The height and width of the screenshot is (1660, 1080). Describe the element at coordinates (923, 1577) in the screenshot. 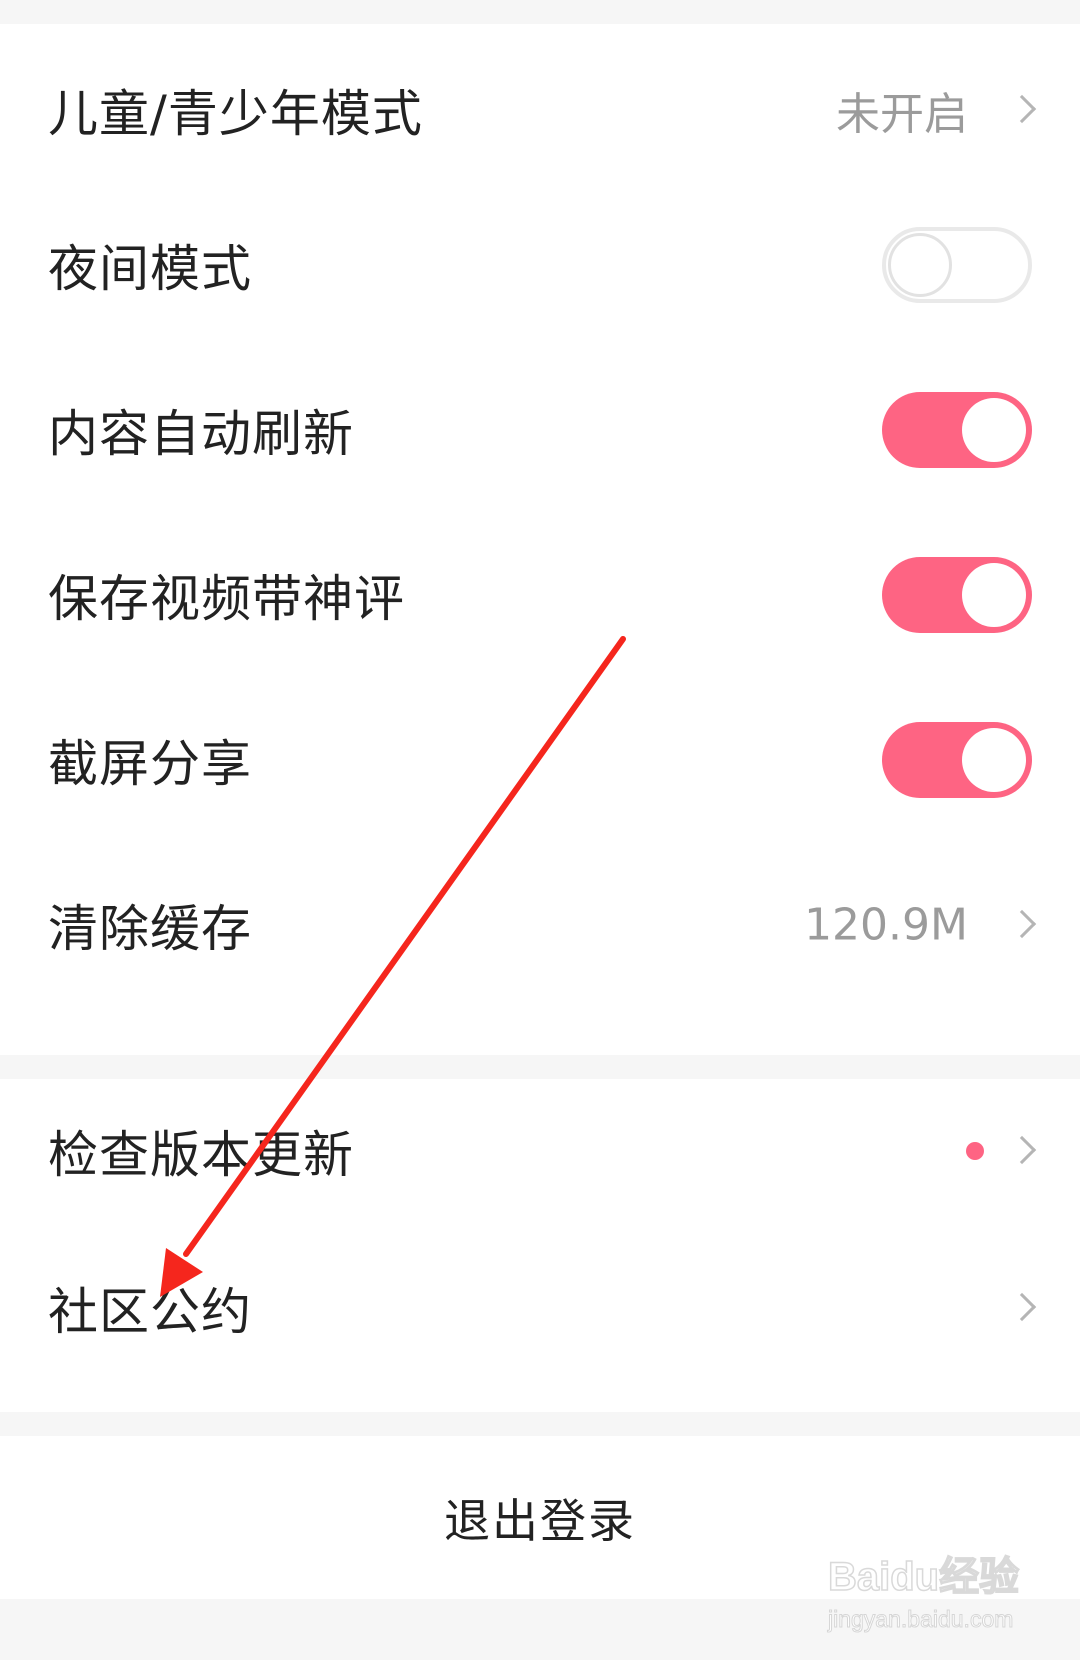

I see `baidu-jingyan-logo: Baidu经验` at that location.